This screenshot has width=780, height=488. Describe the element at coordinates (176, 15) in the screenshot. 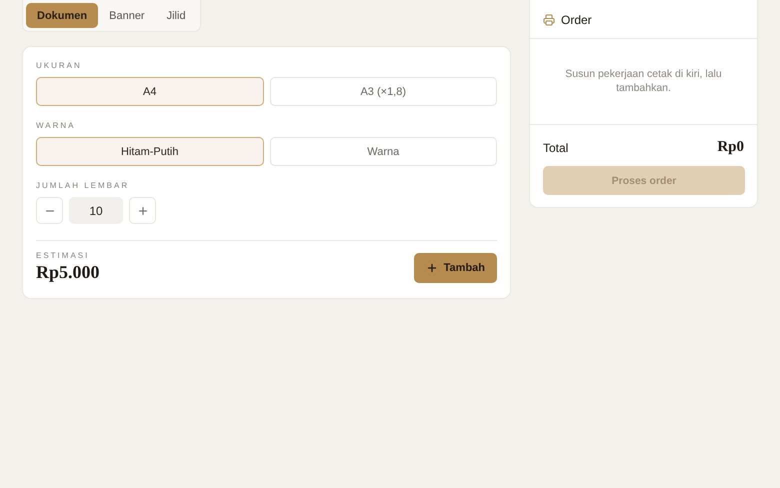

I see `tab: Jilid` at that location.